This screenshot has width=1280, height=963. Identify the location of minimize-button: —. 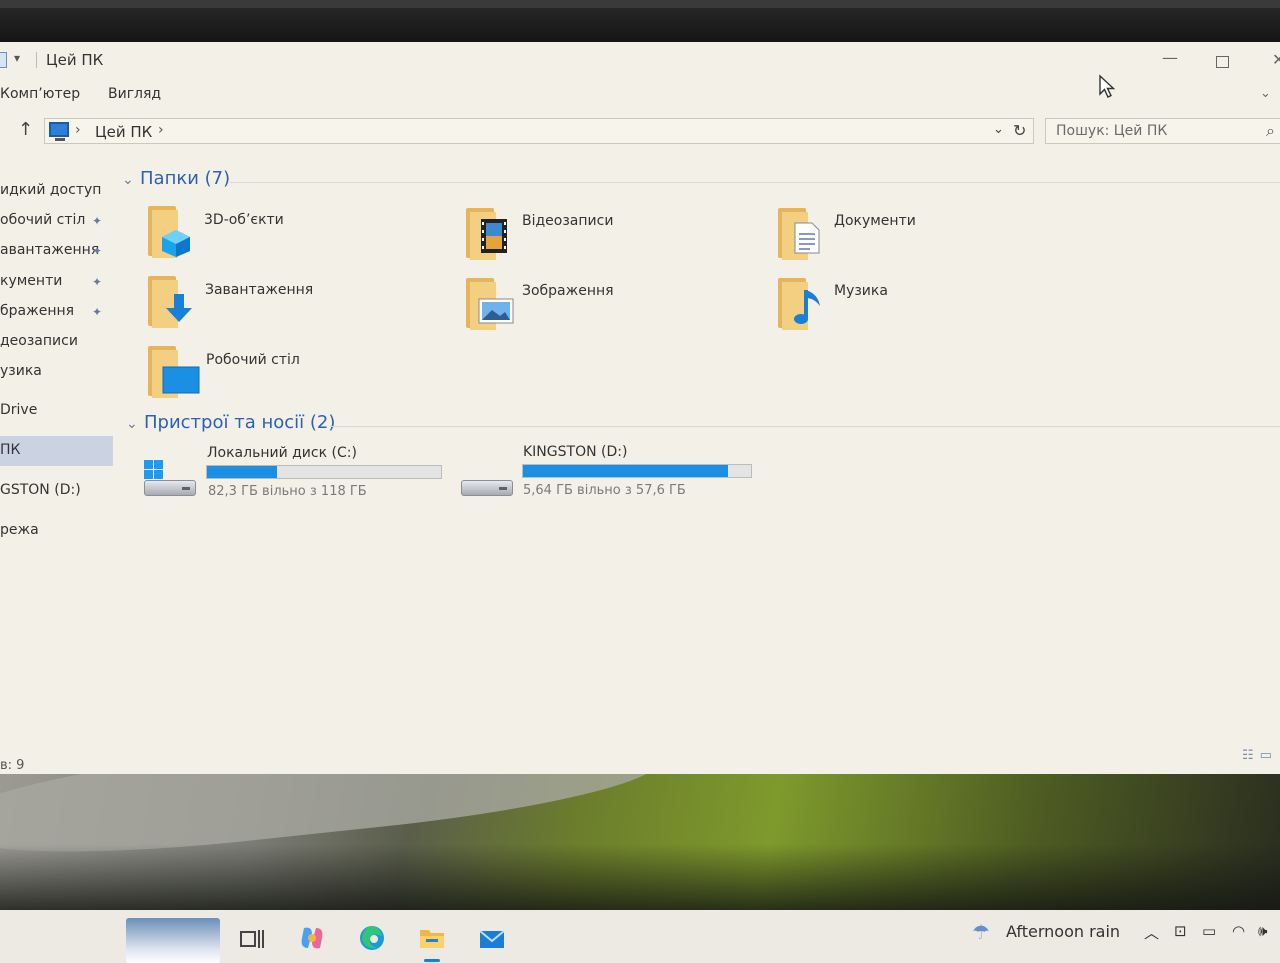
(1170, 57).